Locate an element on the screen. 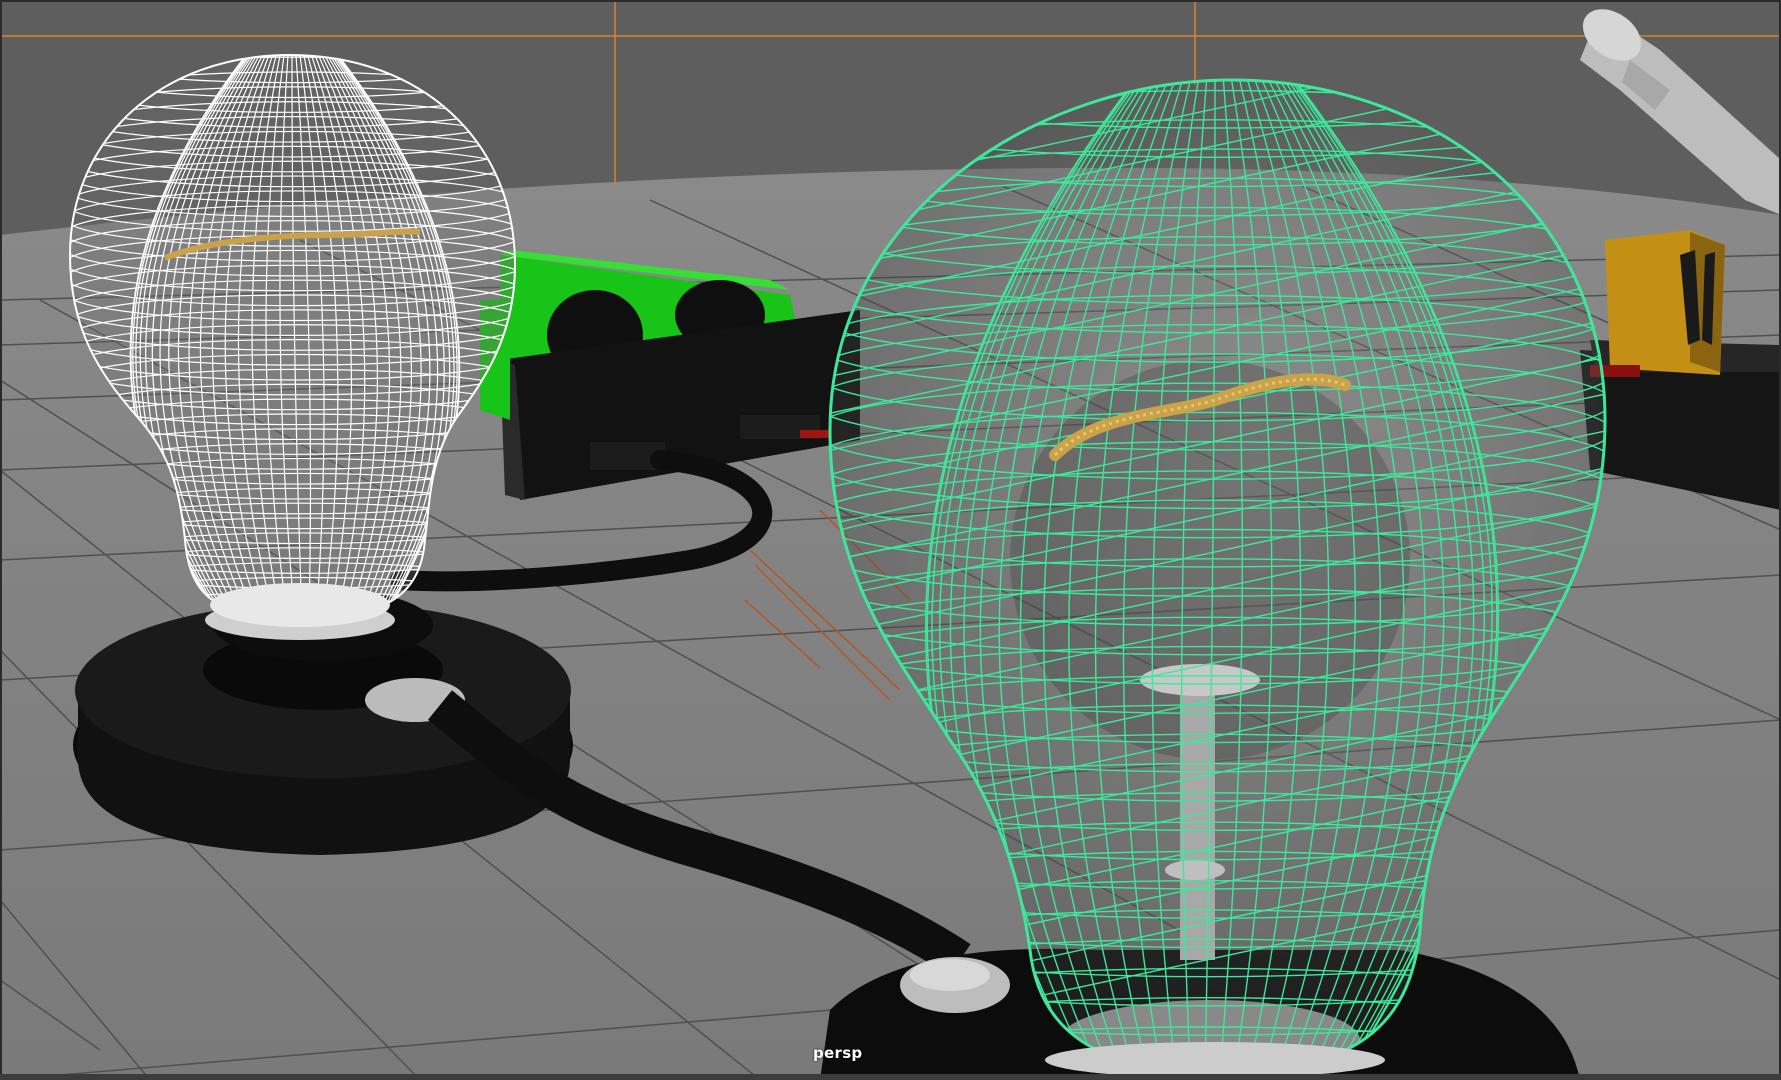 The image size is (1781, 1080). socket-left is located at coordinates (323, 722).